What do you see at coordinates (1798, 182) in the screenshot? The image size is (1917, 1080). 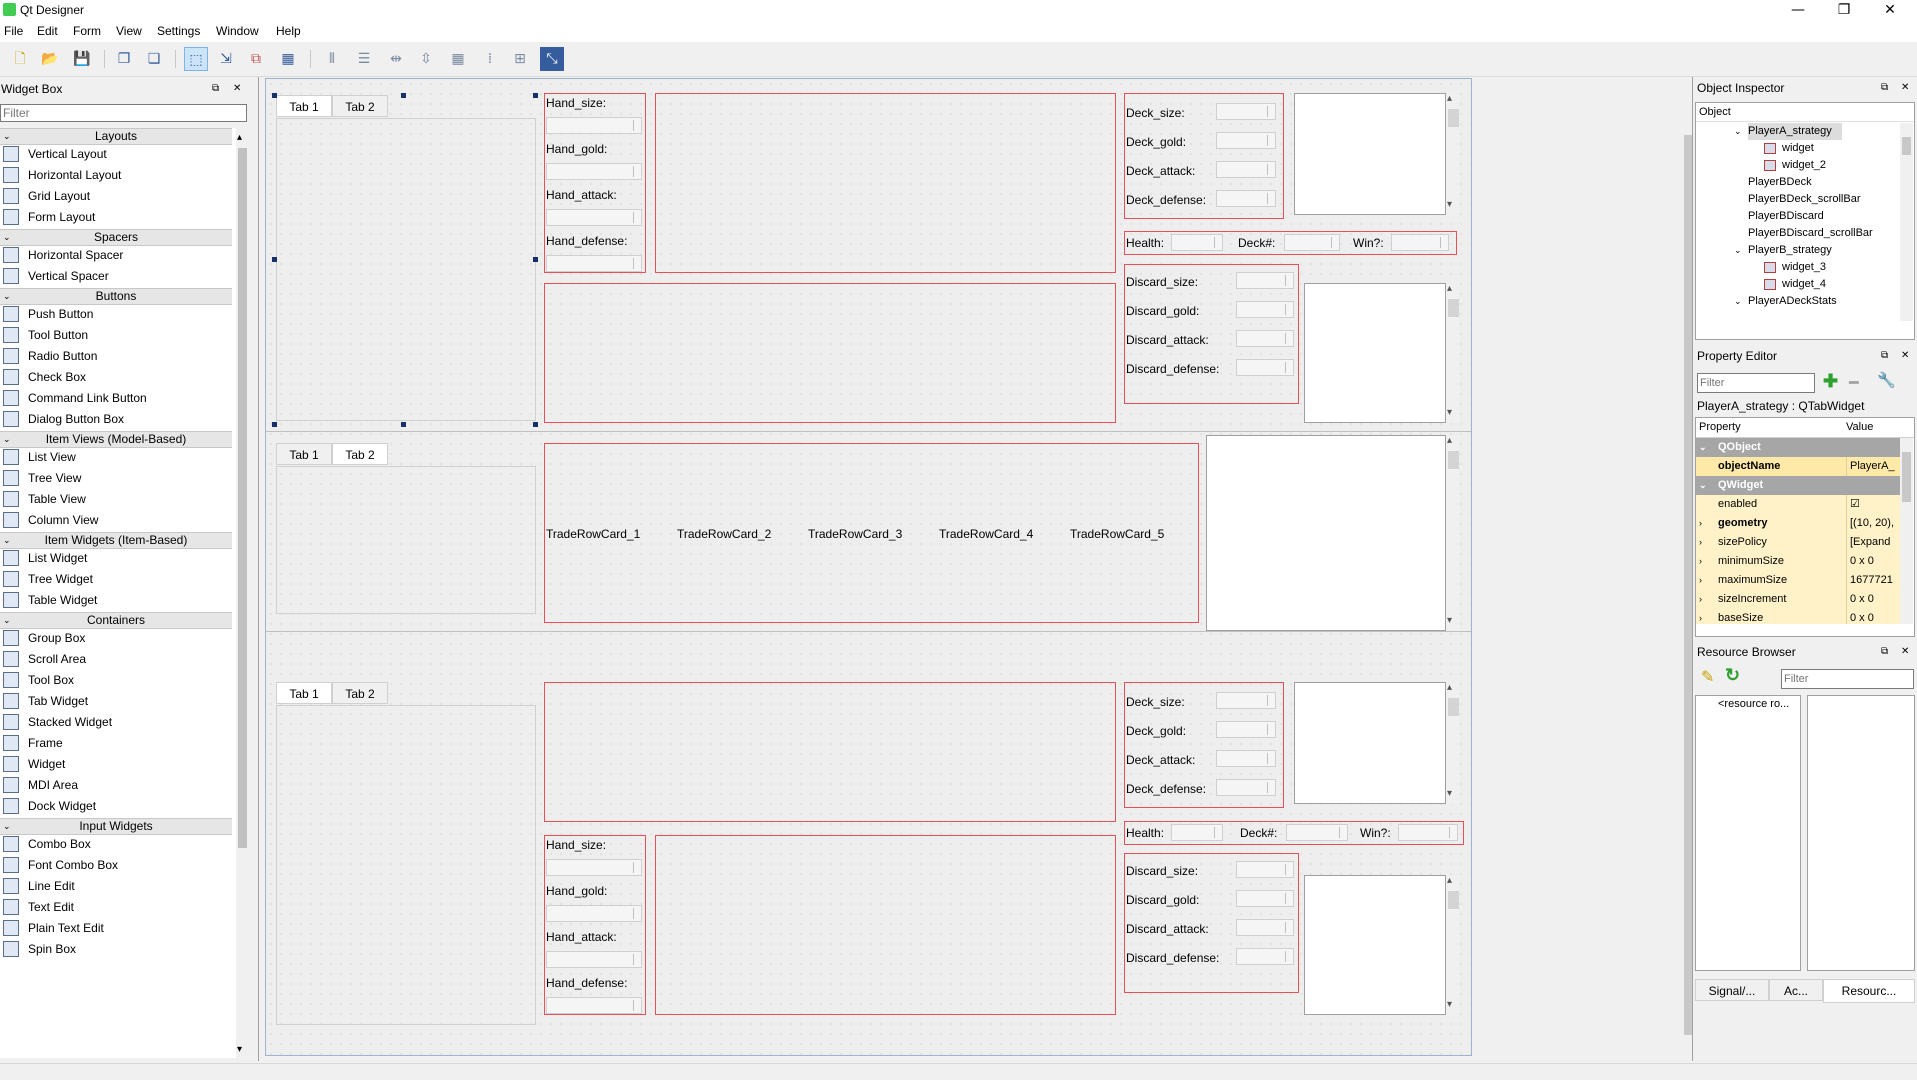 I see `object-tree-row: PlayerBDeck` at bounding box center [1798, 182].